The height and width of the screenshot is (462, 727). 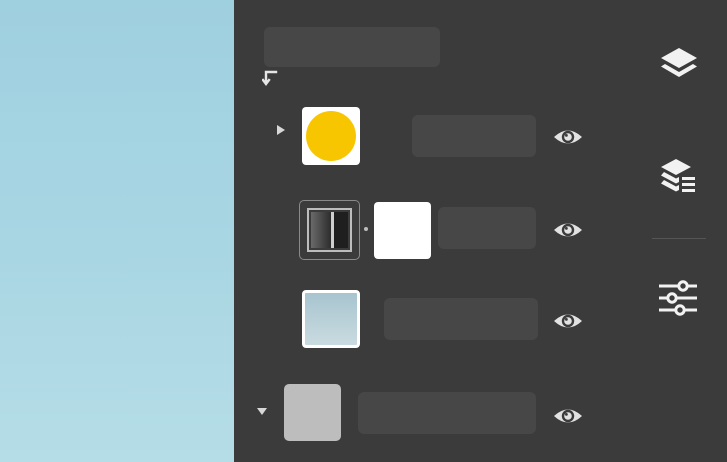 What do you see at coordinates (331, 319) in the screenshot?
I see `layer-thumbnail-gradient` at bounding box center [331, 319].